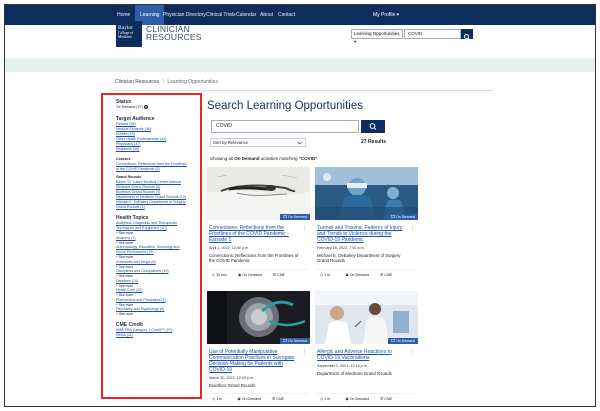 The height and width of the screenshot is (411, 600). Describe the element at coordinates (279, 158) in the screenshot. I see `summary-suffix: activities matching` at that location.